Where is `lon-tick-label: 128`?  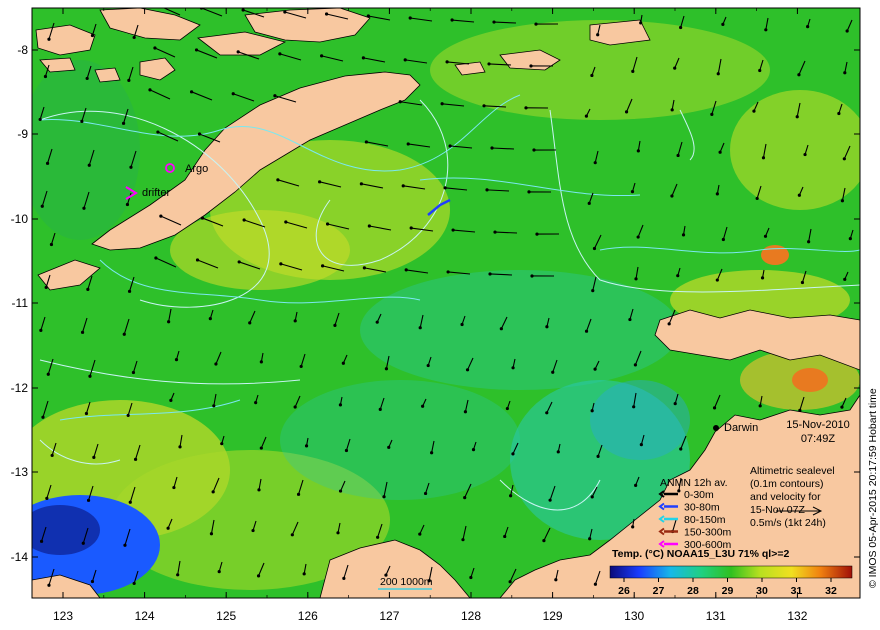
lon-tick-label: 128 is located at coordinates (471, 616).